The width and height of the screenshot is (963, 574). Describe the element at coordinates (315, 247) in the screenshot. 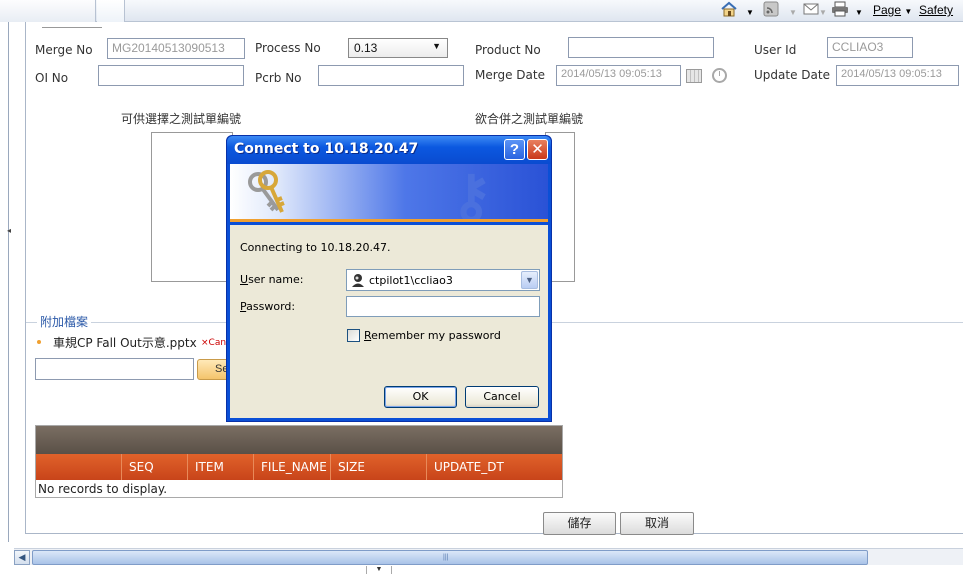

I see `connecting-message: Connecting to 10.18.20.47.` at that location.